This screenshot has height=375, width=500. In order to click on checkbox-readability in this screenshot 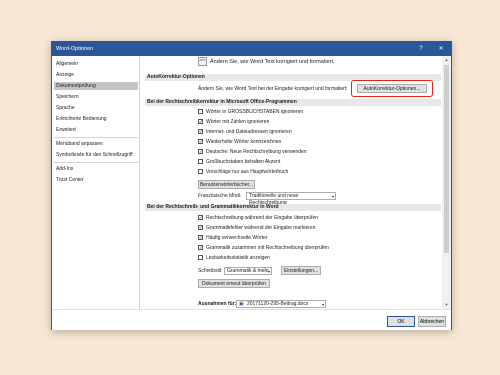, I will do `click(200, 257)`.